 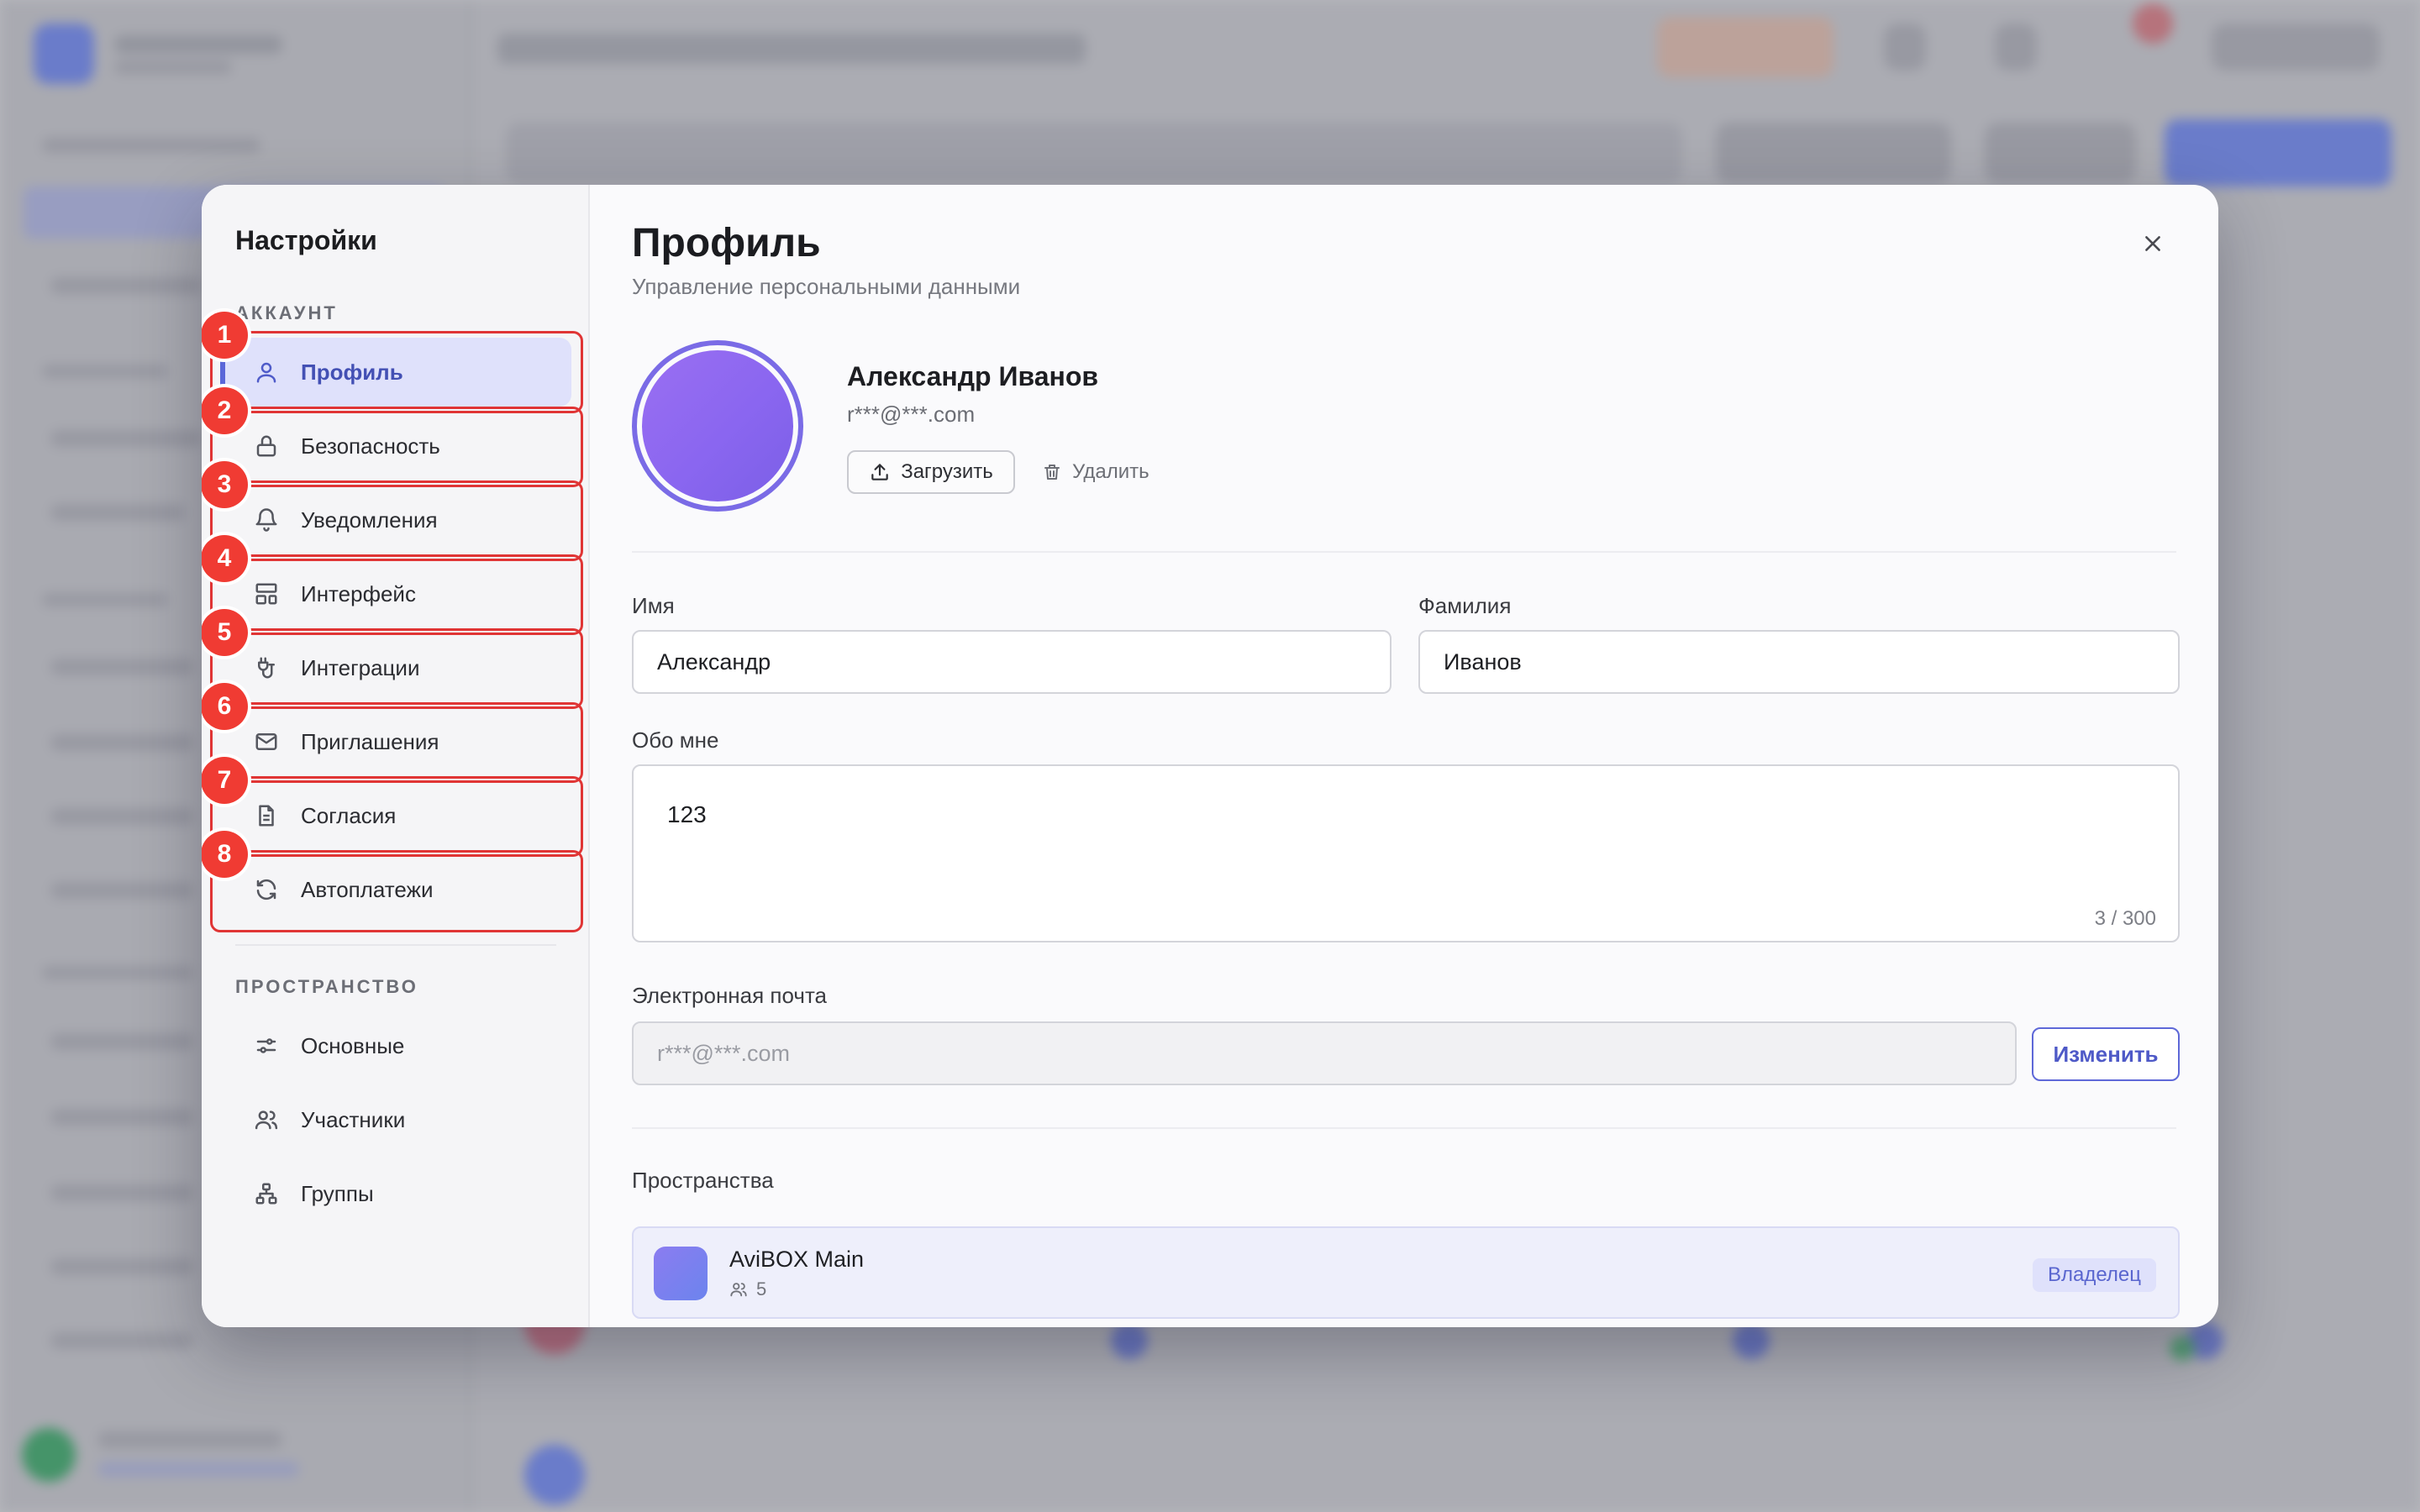 I want to click on upload-icon, so click(x=879, y=472).